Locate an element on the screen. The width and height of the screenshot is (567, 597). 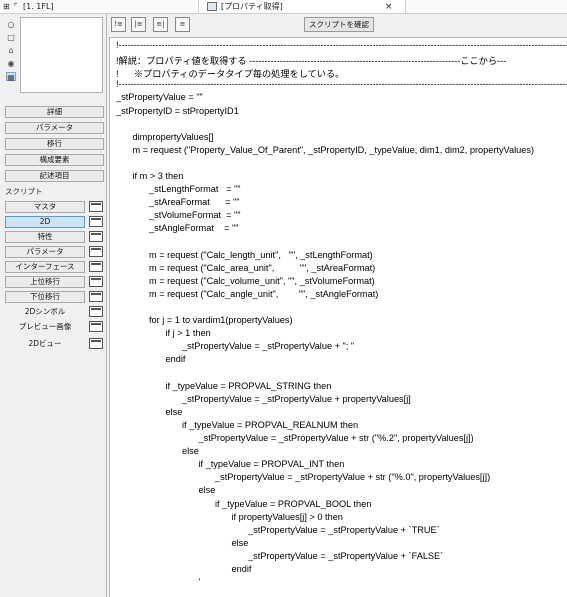
outdent-icon: ≡ is located at coordinates (182, 24).